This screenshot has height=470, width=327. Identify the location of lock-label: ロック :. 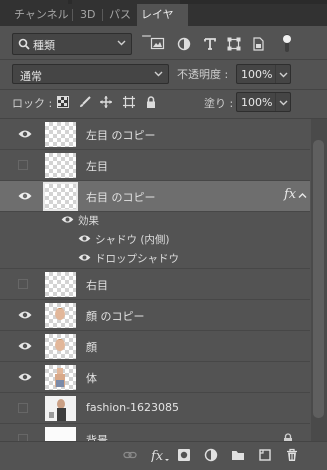
(32, 103).